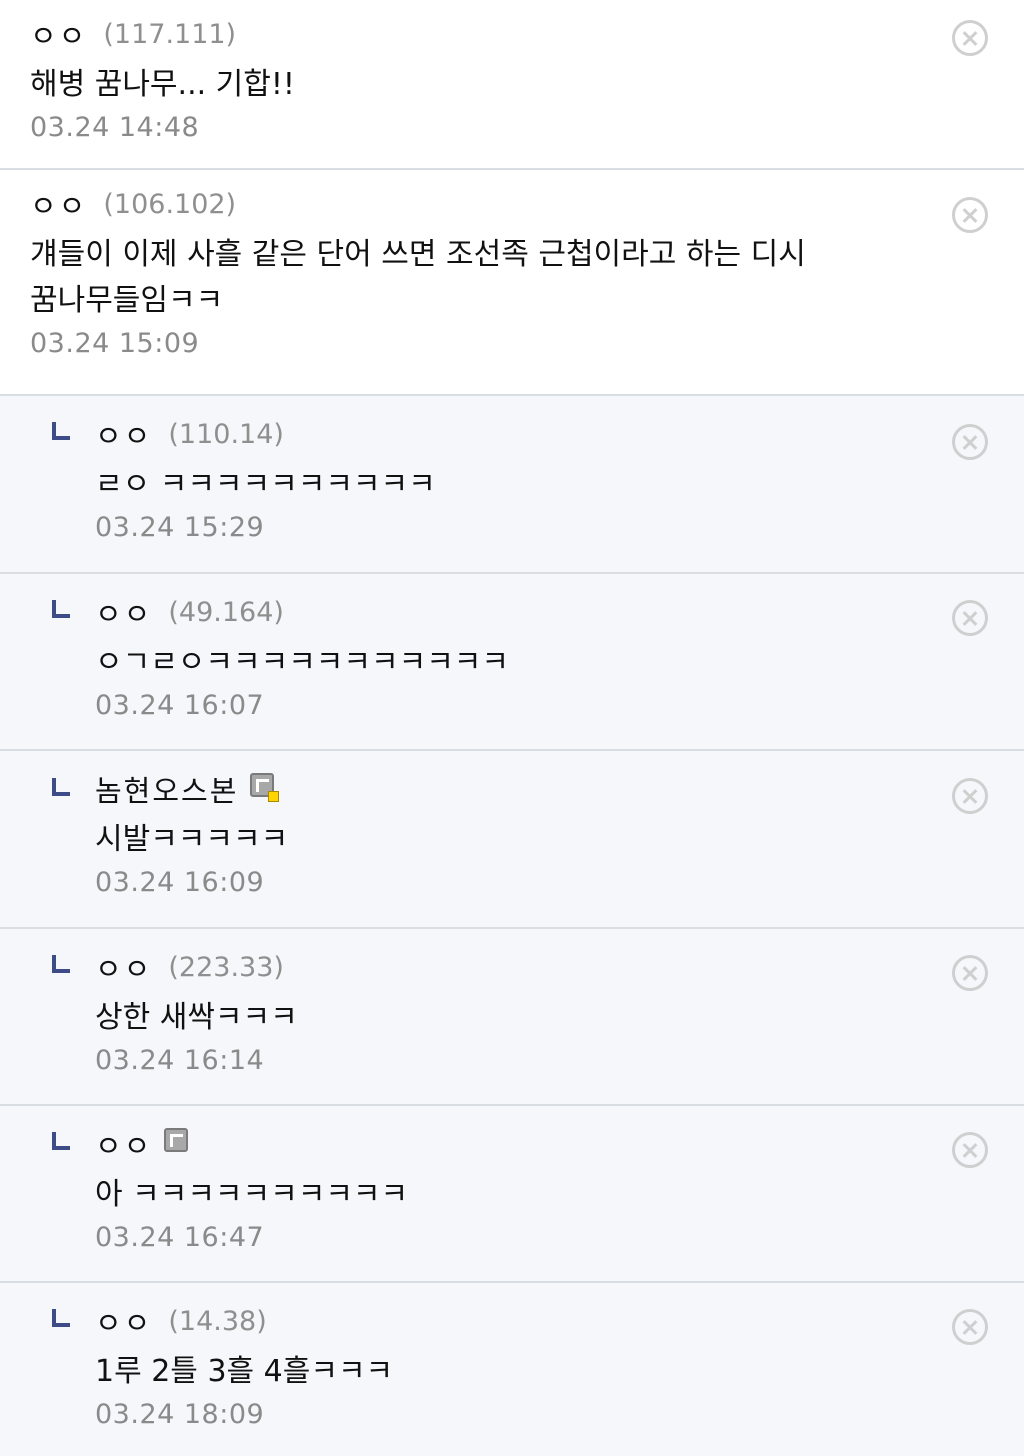  I want to click on comment-date: 03.24 14:48, so click(115, 127).